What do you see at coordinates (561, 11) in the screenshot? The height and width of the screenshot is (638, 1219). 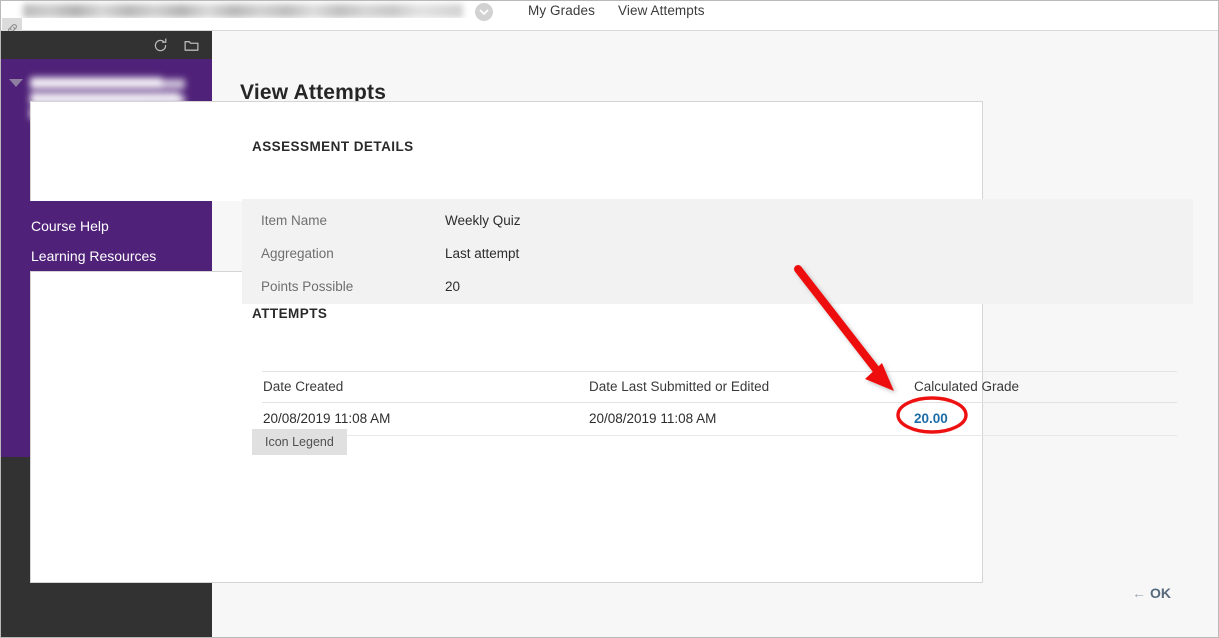 I see `breadcrumb-my-grades: My Grades` at bounding box center [561, 11].